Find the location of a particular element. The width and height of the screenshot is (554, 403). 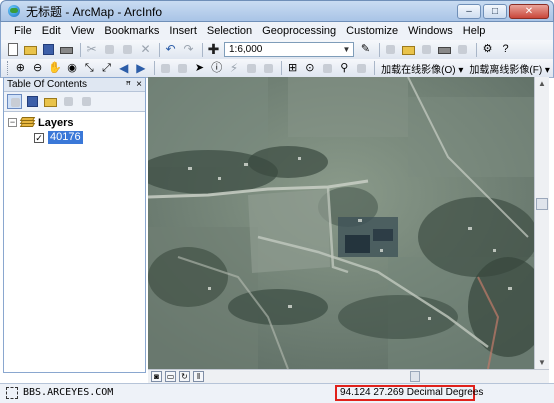

fixed-zoom-out-button: ⤢ is located at coordinates (106, 68).